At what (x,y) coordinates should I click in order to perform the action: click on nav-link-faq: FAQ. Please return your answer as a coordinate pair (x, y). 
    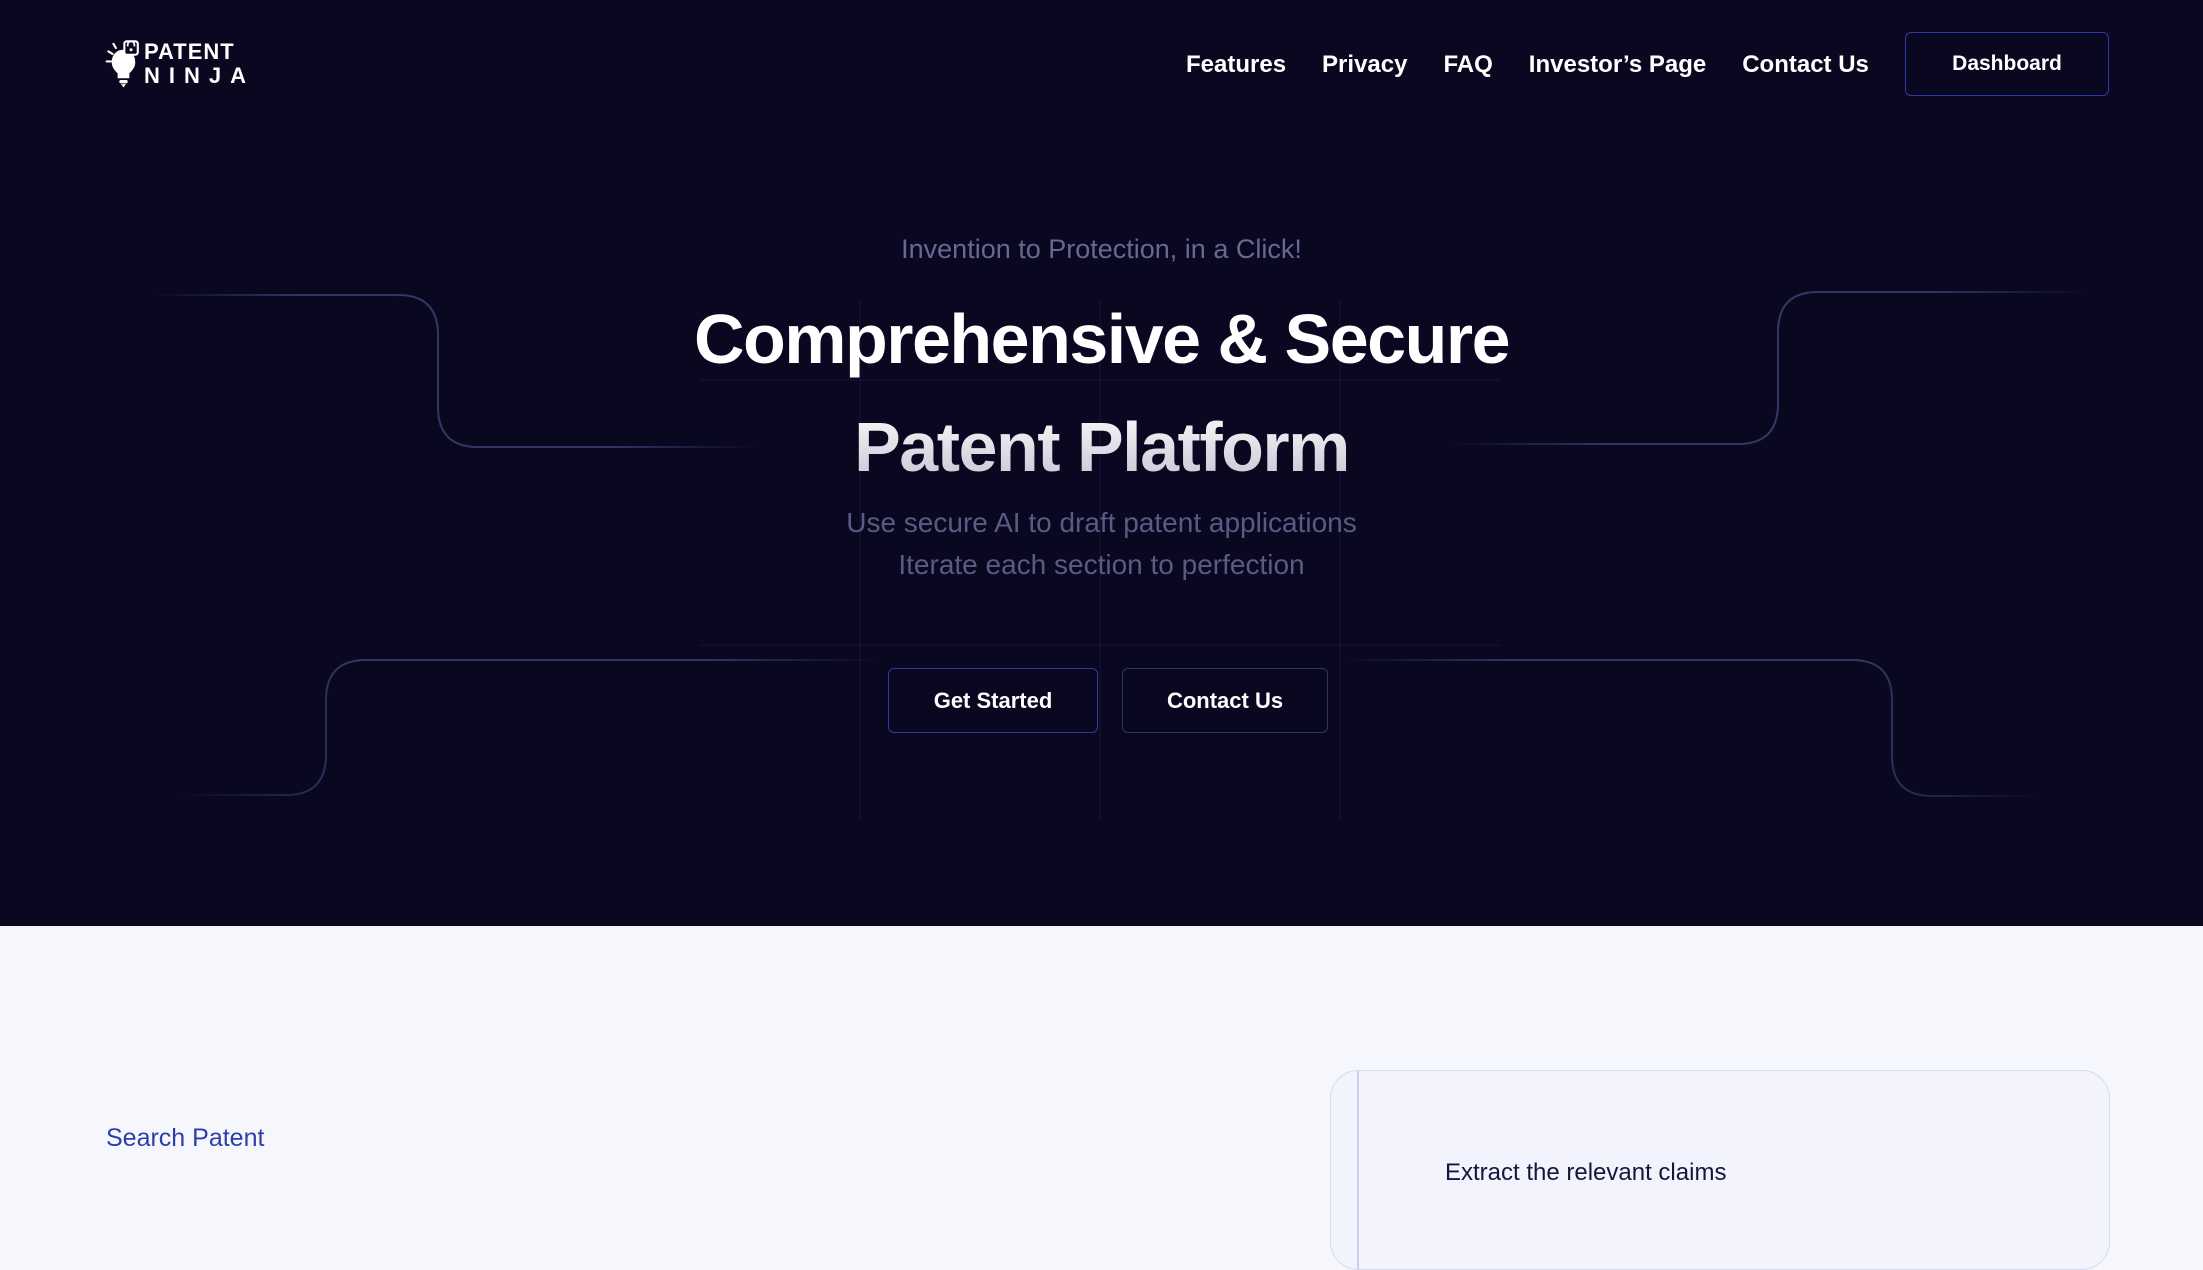
    Looking at the image, I should click on (1467, 65).